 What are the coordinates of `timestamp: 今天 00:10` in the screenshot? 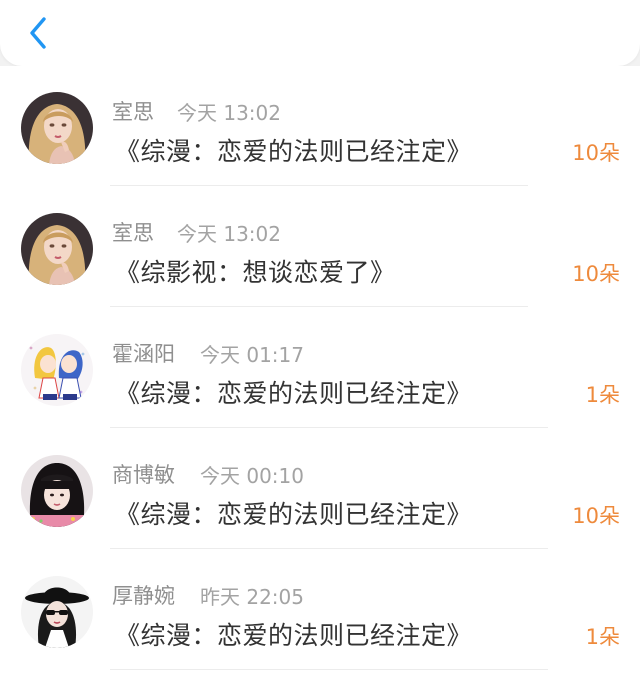 It's located at (252, 476).